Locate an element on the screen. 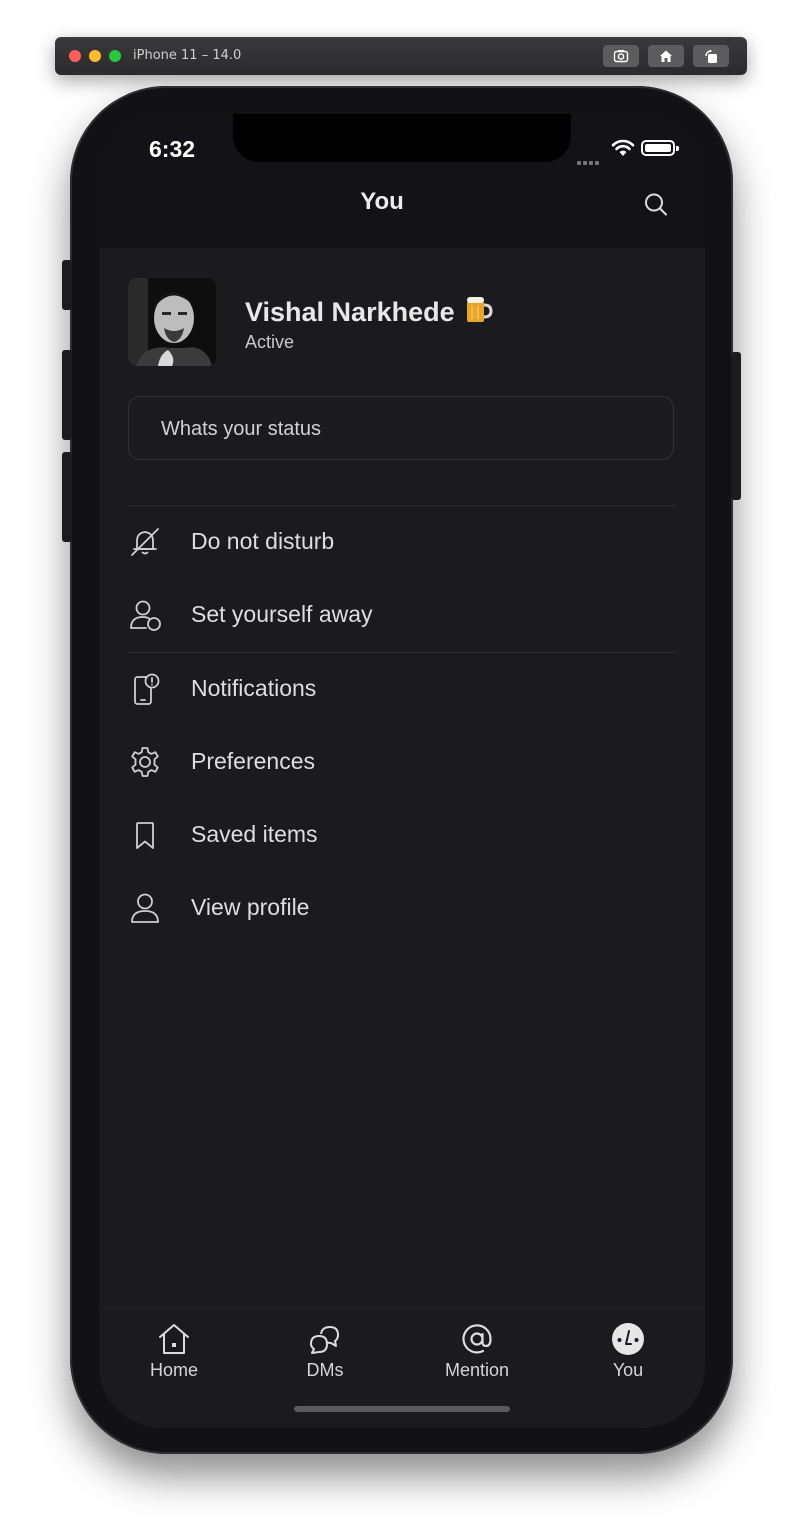 This screenshot has height=1529, width=803. avatar is located at coordinates (172, 322).